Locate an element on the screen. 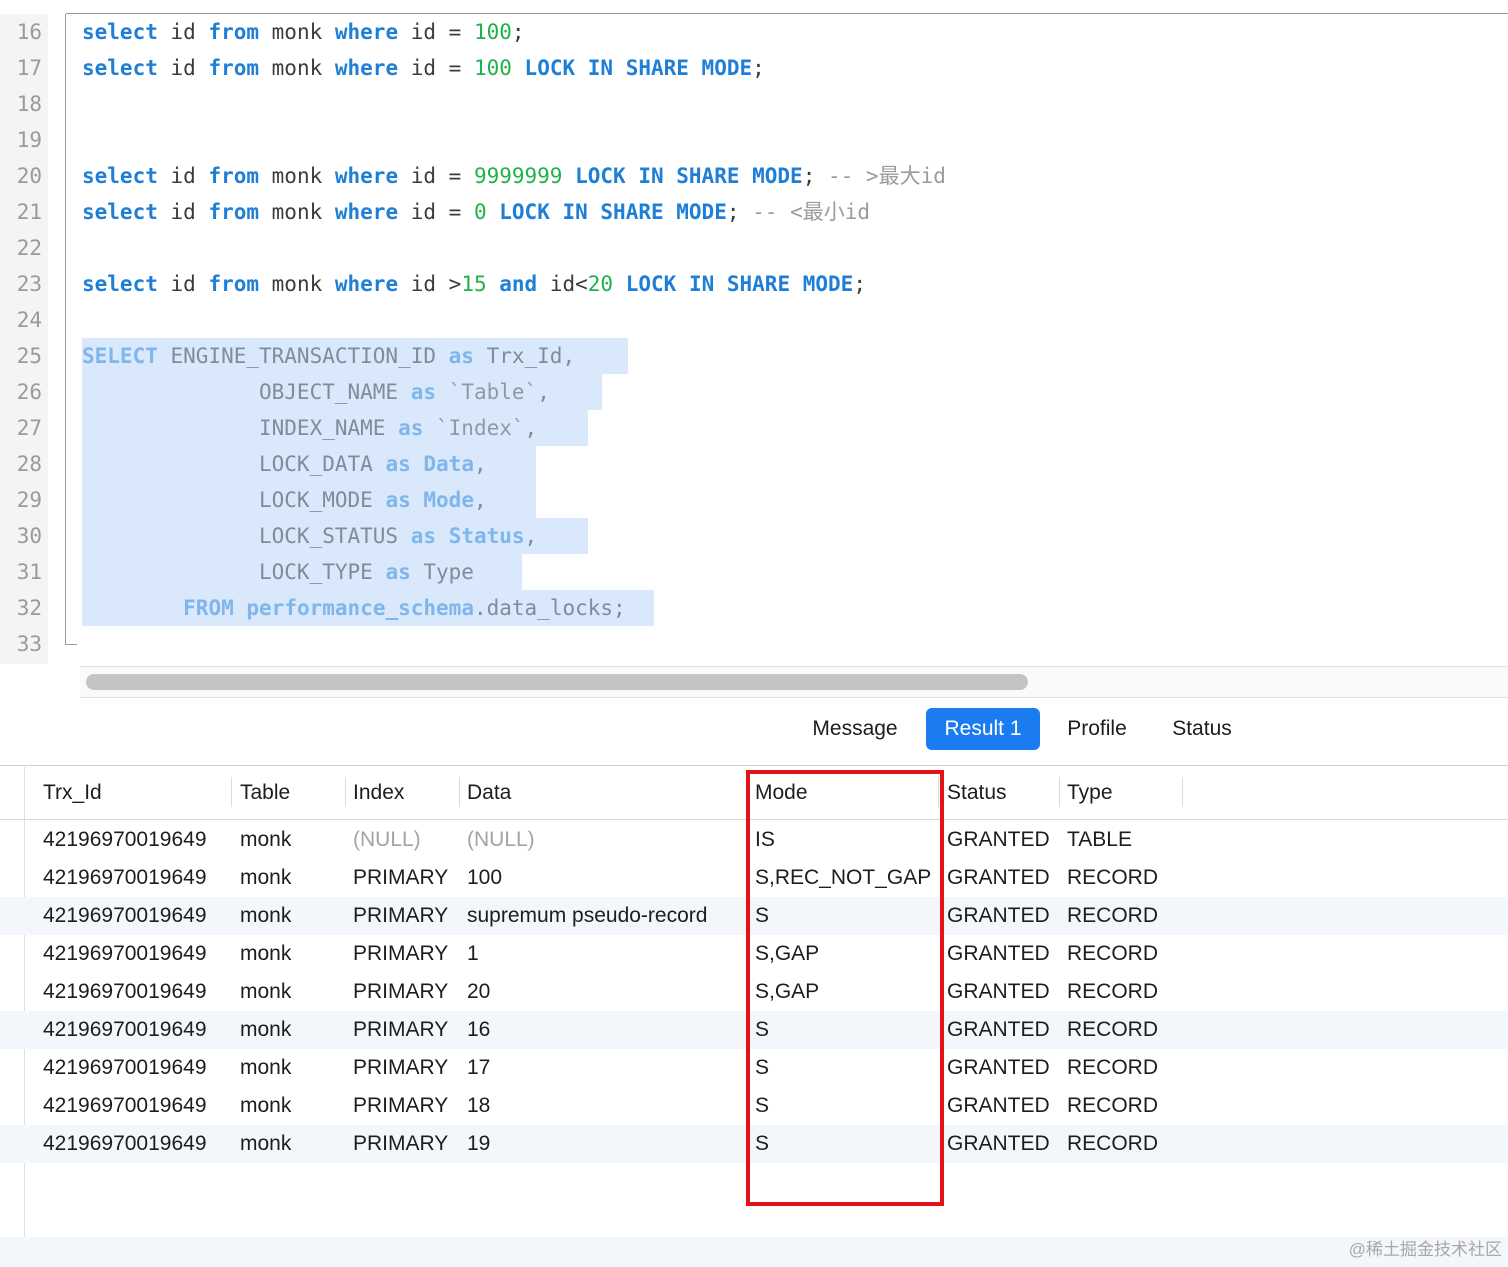 This screenshot has width=1508, height=1267. column-header-status: Status is located at coordinates (977, 793).